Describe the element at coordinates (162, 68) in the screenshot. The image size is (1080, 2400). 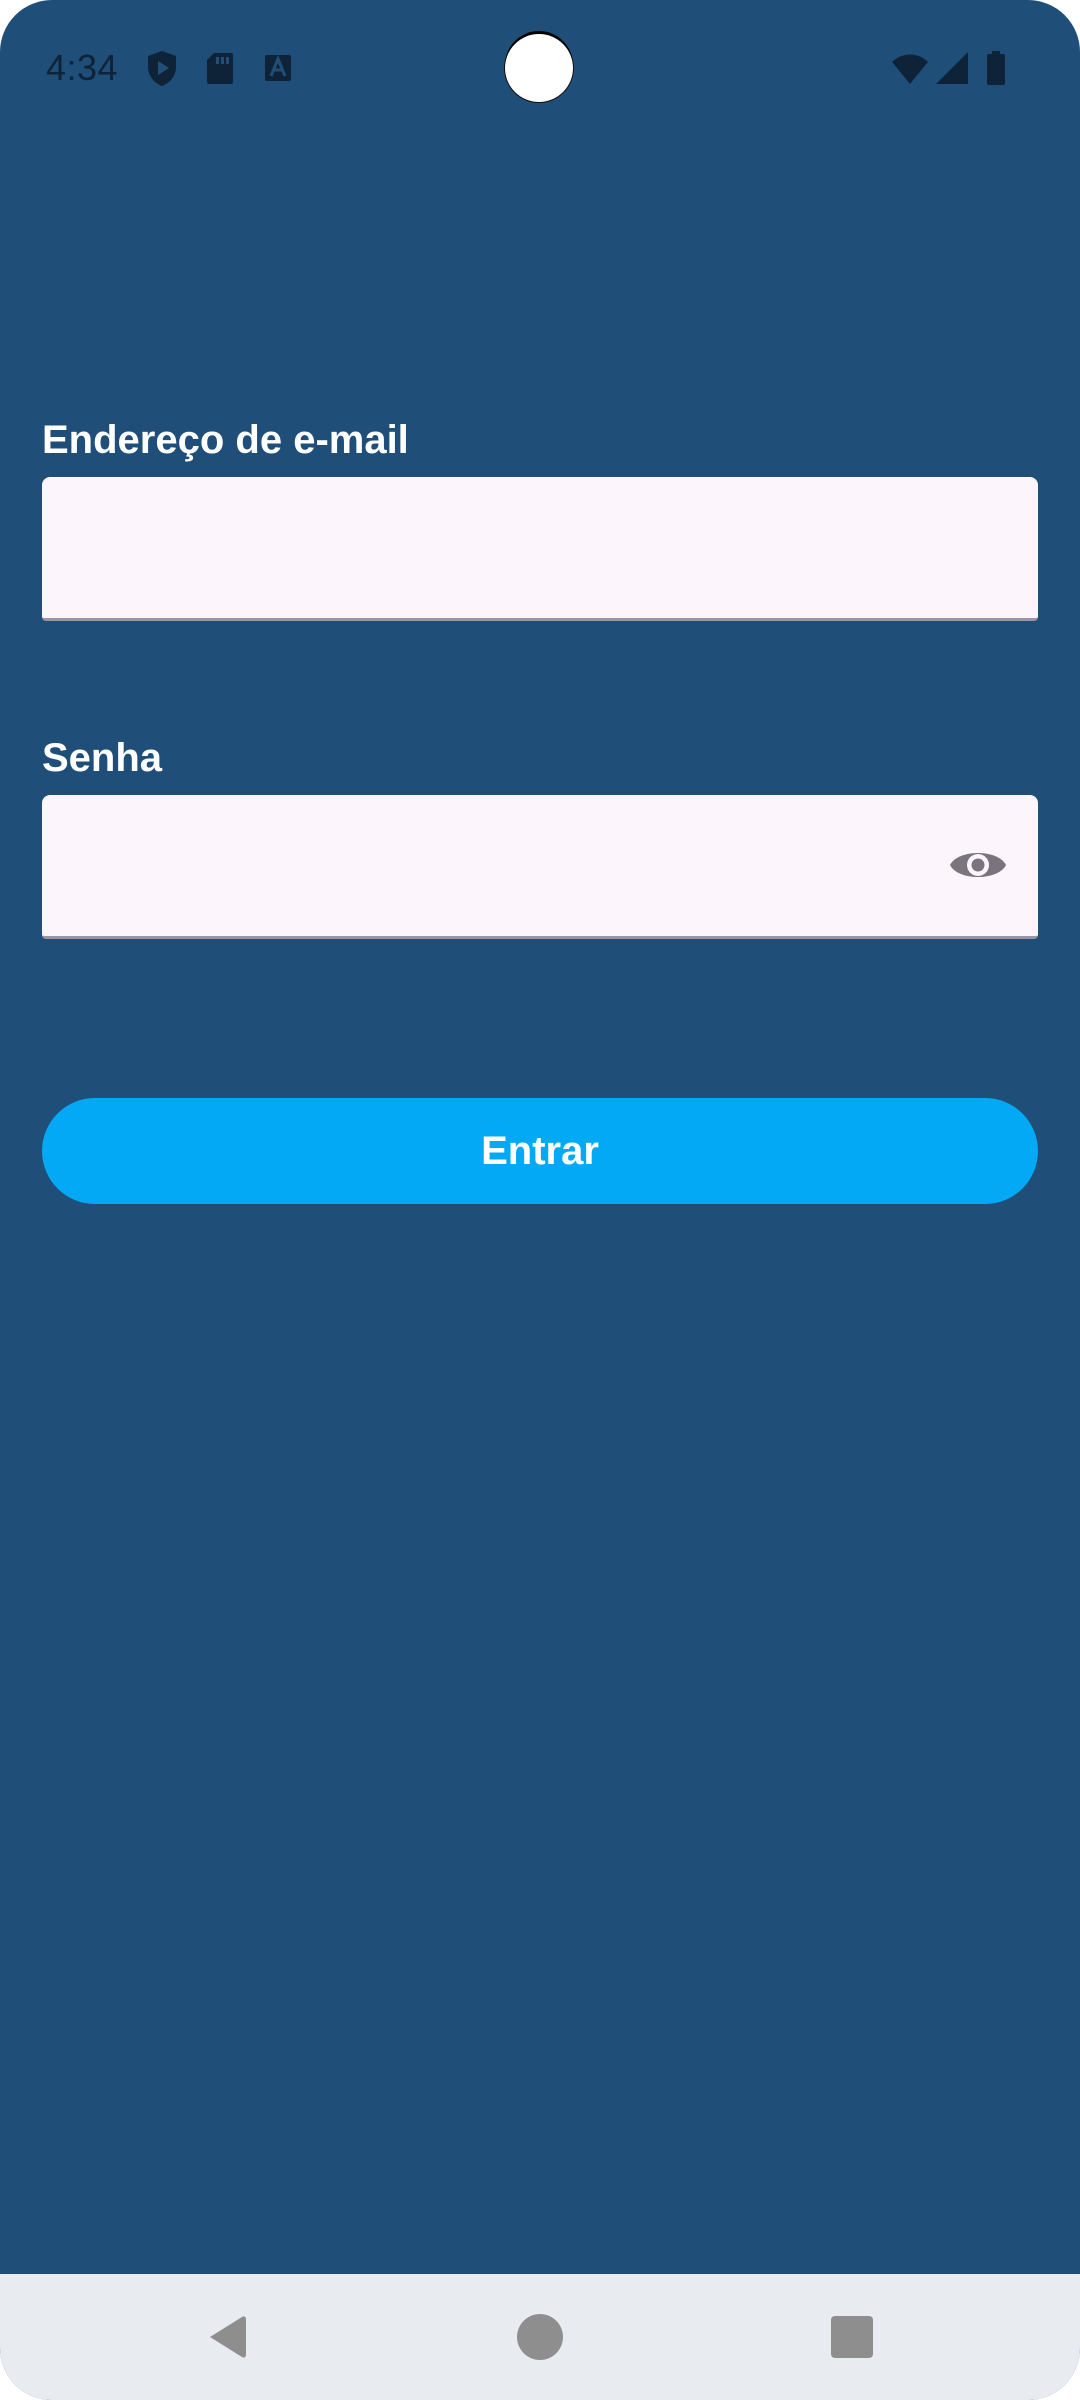
I see `play-protect-icon` at that location.